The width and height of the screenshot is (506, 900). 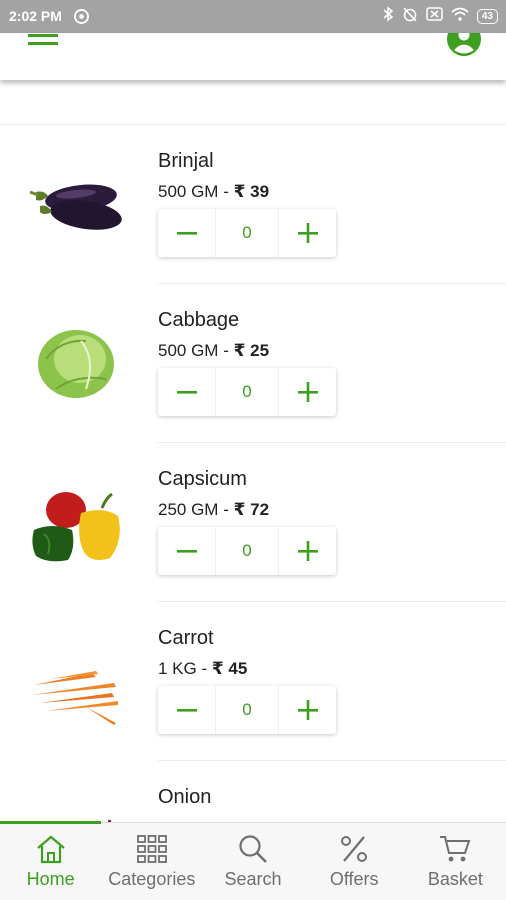 I want to click on product-price: 250 GM - ₹ 72, so click(x=214, y=509).